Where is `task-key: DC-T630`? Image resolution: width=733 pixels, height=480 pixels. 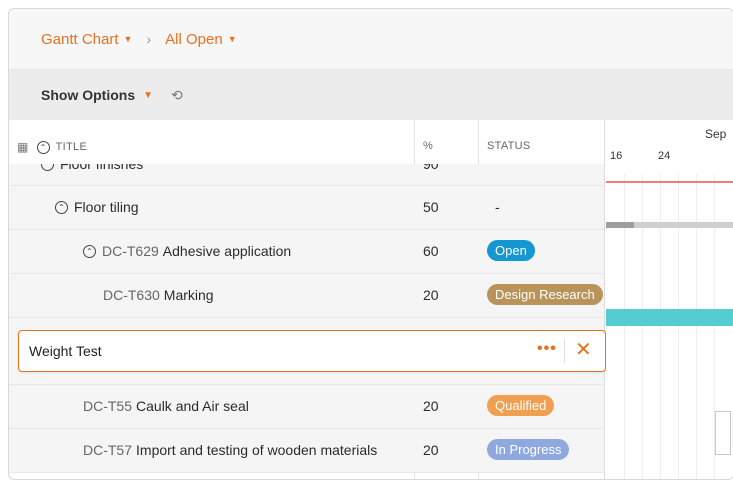 task-key: DC-T630 is located at coordinates (131, 295).